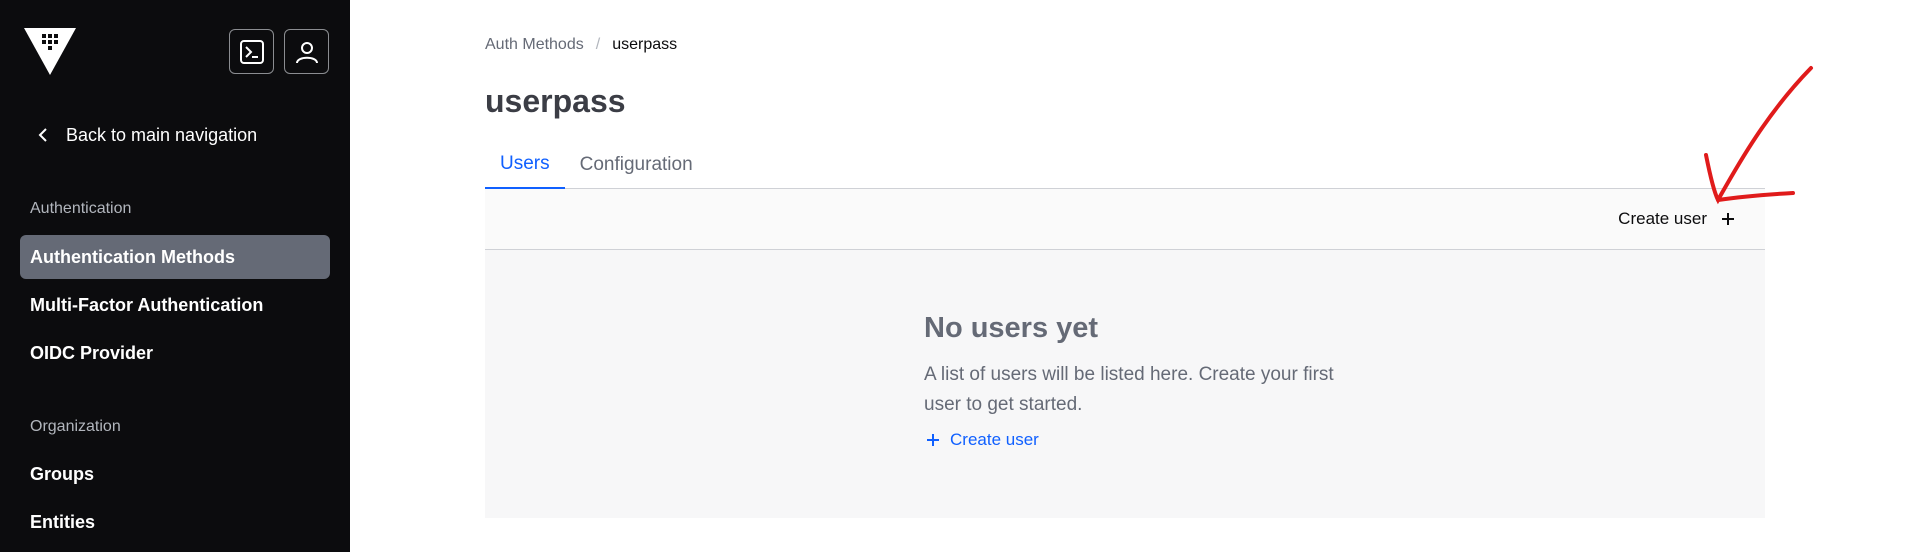  I want to click on console-icon, so click(251, 51).